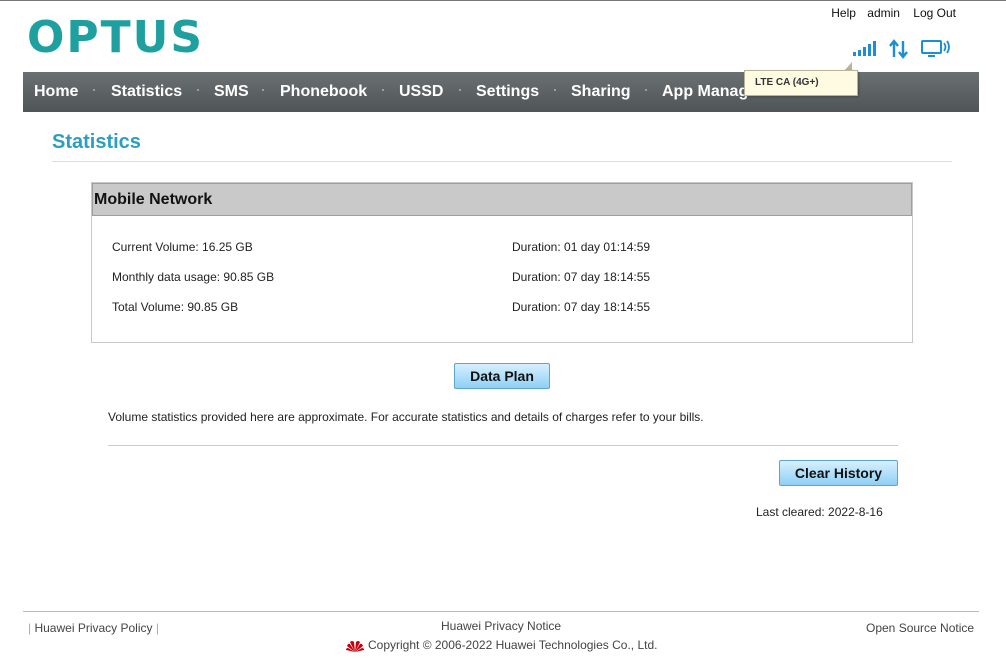 This screenshot has height=665, width=1006. Describe the element at coordinates (581, 307) in the screenshot. I see `total-duration: Duration: 07 day 18:14:55` at that location.